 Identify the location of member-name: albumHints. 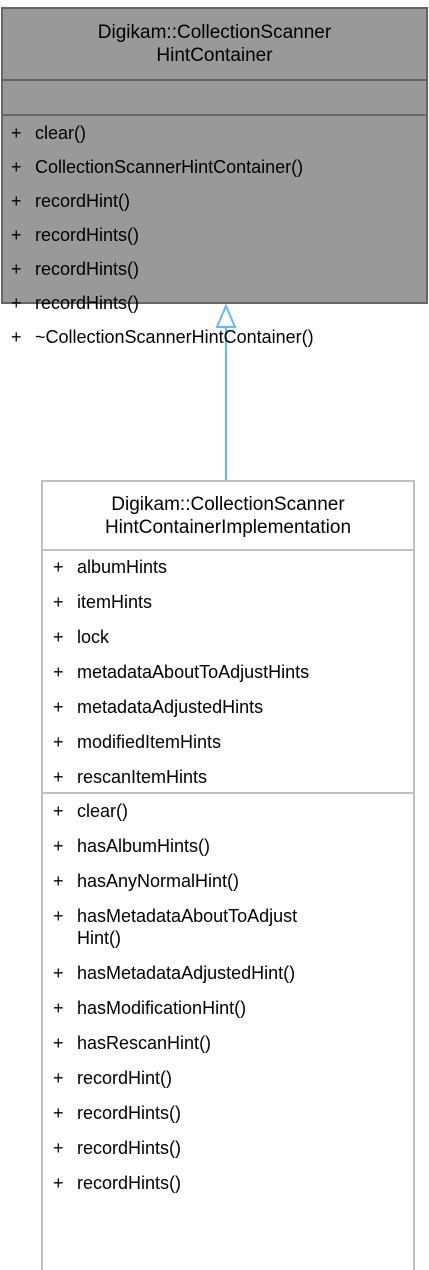
(122, 567).